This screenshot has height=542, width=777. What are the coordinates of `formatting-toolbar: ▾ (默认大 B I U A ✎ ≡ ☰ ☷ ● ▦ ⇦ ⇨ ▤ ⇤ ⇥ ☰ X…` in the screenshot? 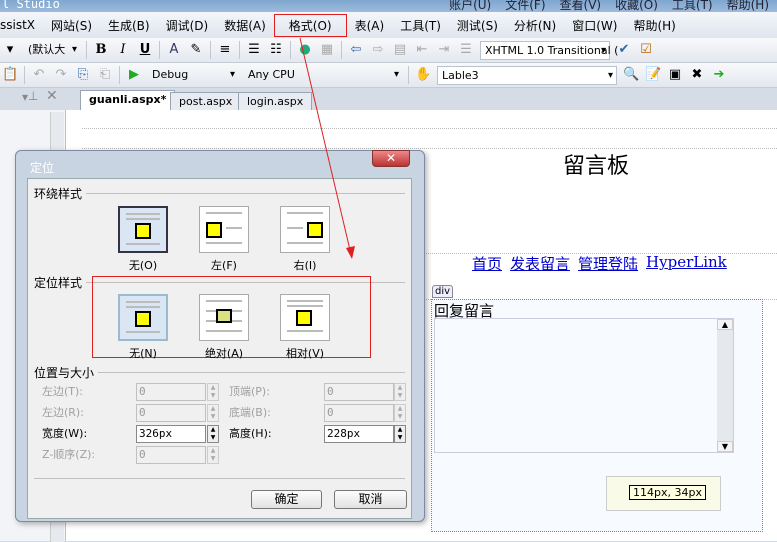 It's located at (388, 50).